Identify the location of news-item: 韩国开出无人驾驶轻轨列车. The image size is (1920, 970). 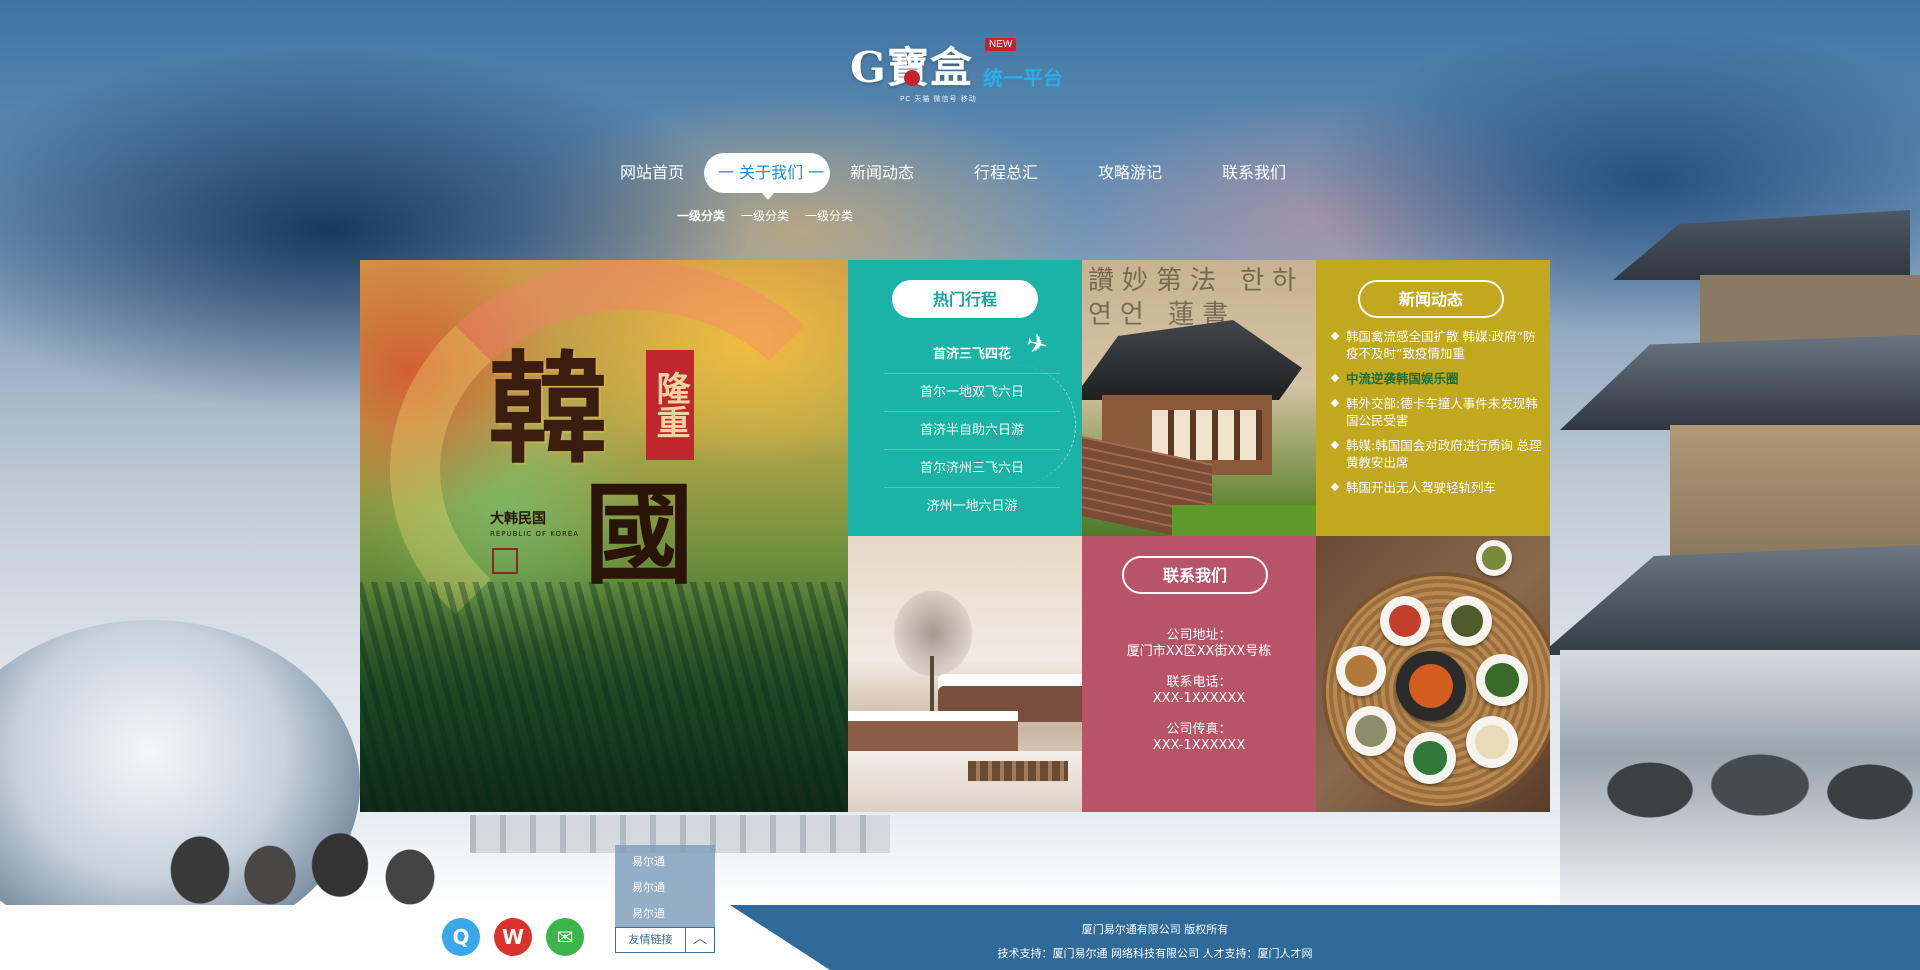
(1437, 487).